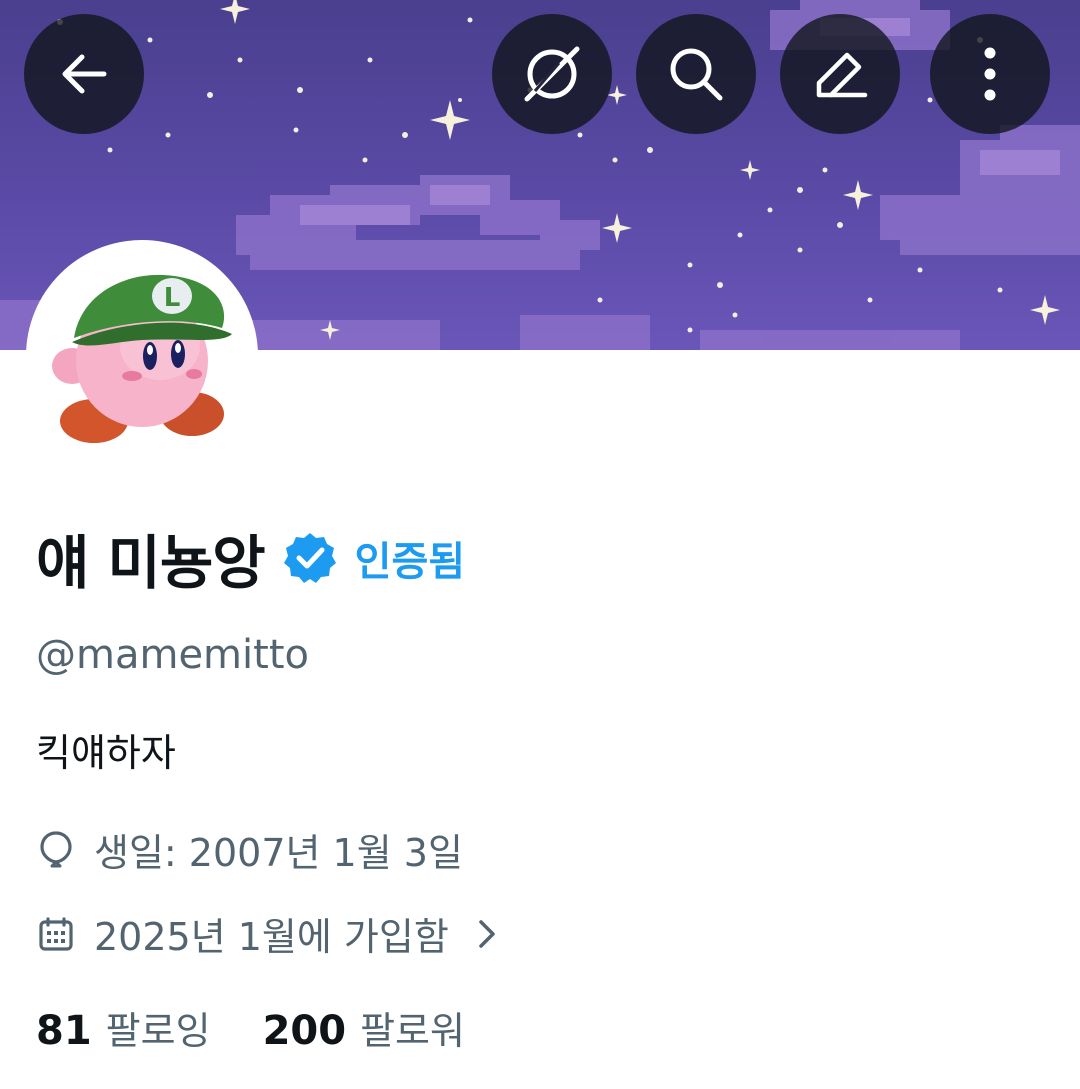  I want to click on avatar: L, so click(142, 356).